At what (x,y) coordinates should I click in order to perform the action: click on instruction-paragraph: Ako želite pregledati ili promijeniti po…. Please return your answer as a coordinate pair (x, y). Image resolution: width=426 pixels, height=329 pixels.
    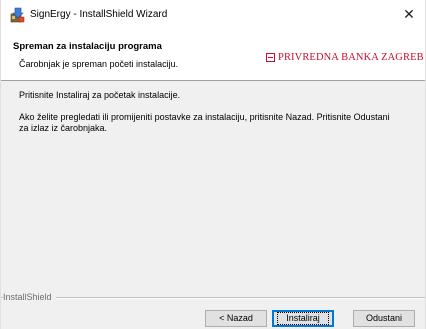
    Looking at the image, I should click on (204, 122).